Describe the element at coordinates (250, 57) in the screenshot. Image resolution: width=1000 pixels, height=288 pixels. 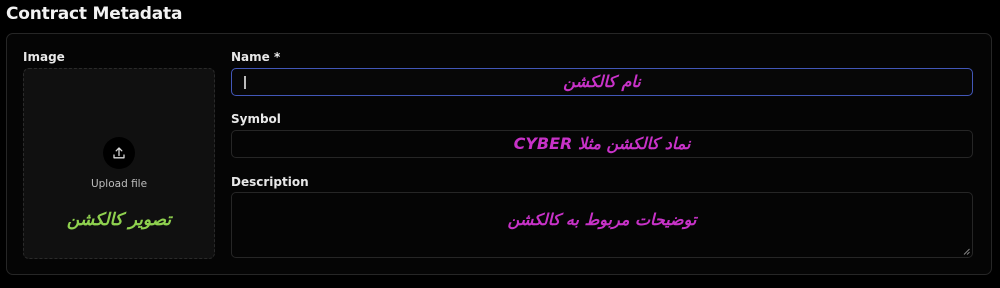
I see `name-label-text: Name` at that location.